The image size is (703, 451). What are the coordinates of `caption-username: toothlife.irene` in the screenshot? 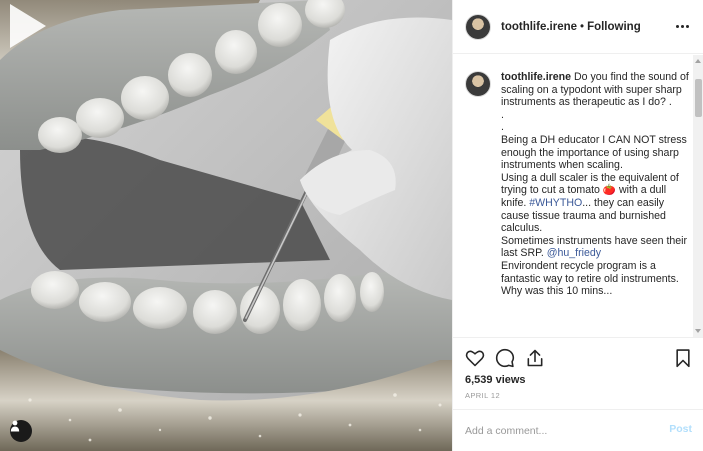 It's located at (536, 77).